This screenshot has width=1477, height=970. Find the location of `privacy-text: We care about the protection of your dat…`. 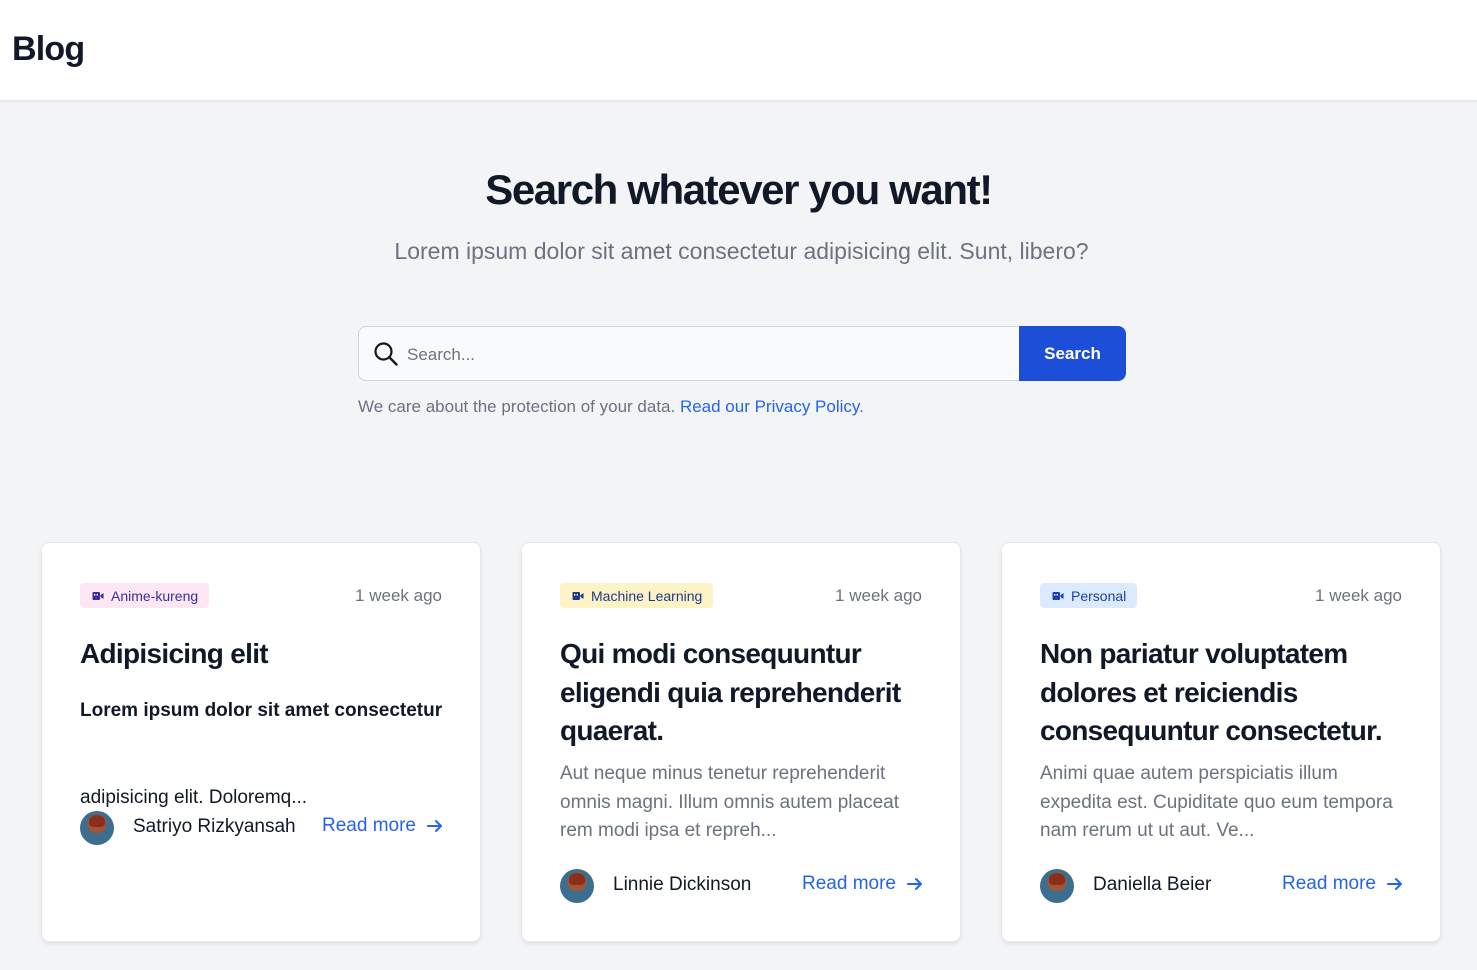

privacy-text: We care about the protection of your dat… is located at coordinates (519, 406).